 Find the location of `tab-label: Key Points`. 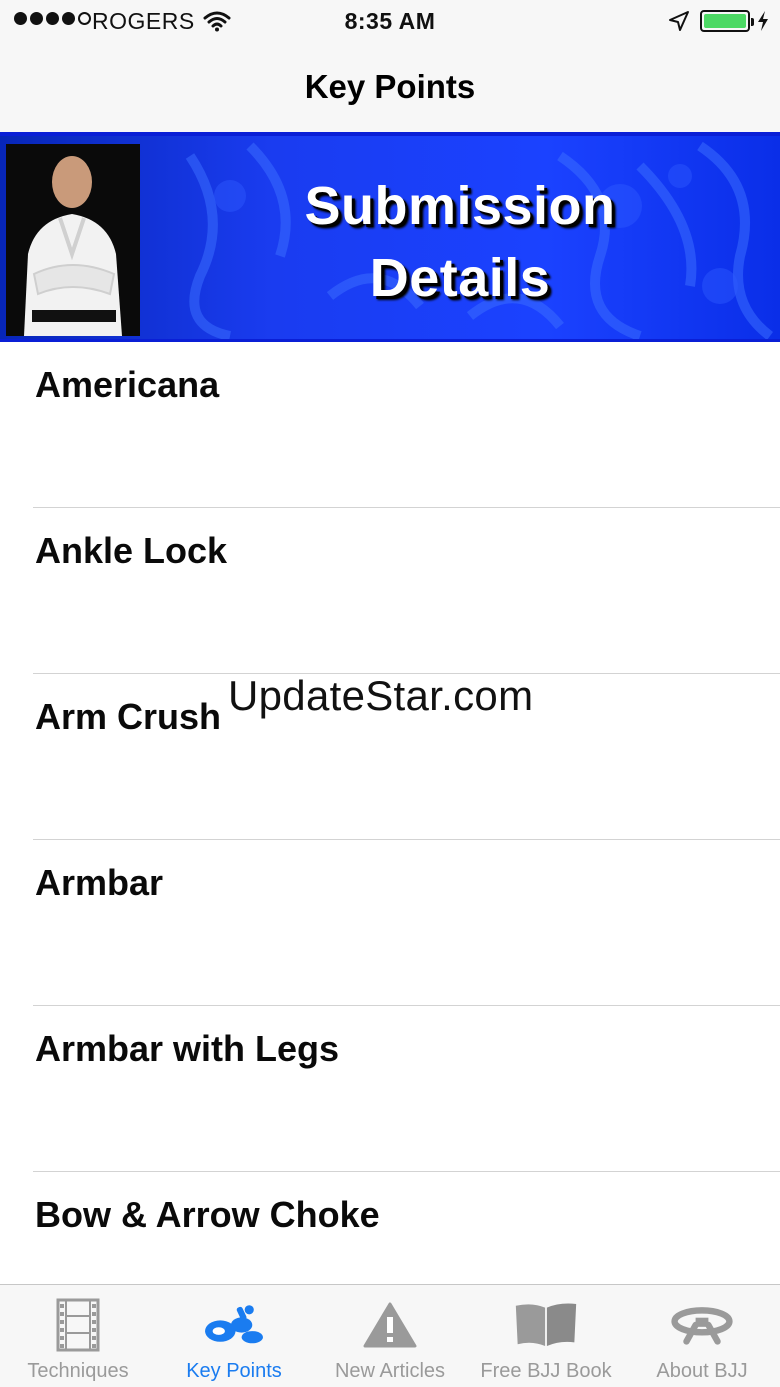

tab-label: Key Points is located at coordinates (234, 1371).